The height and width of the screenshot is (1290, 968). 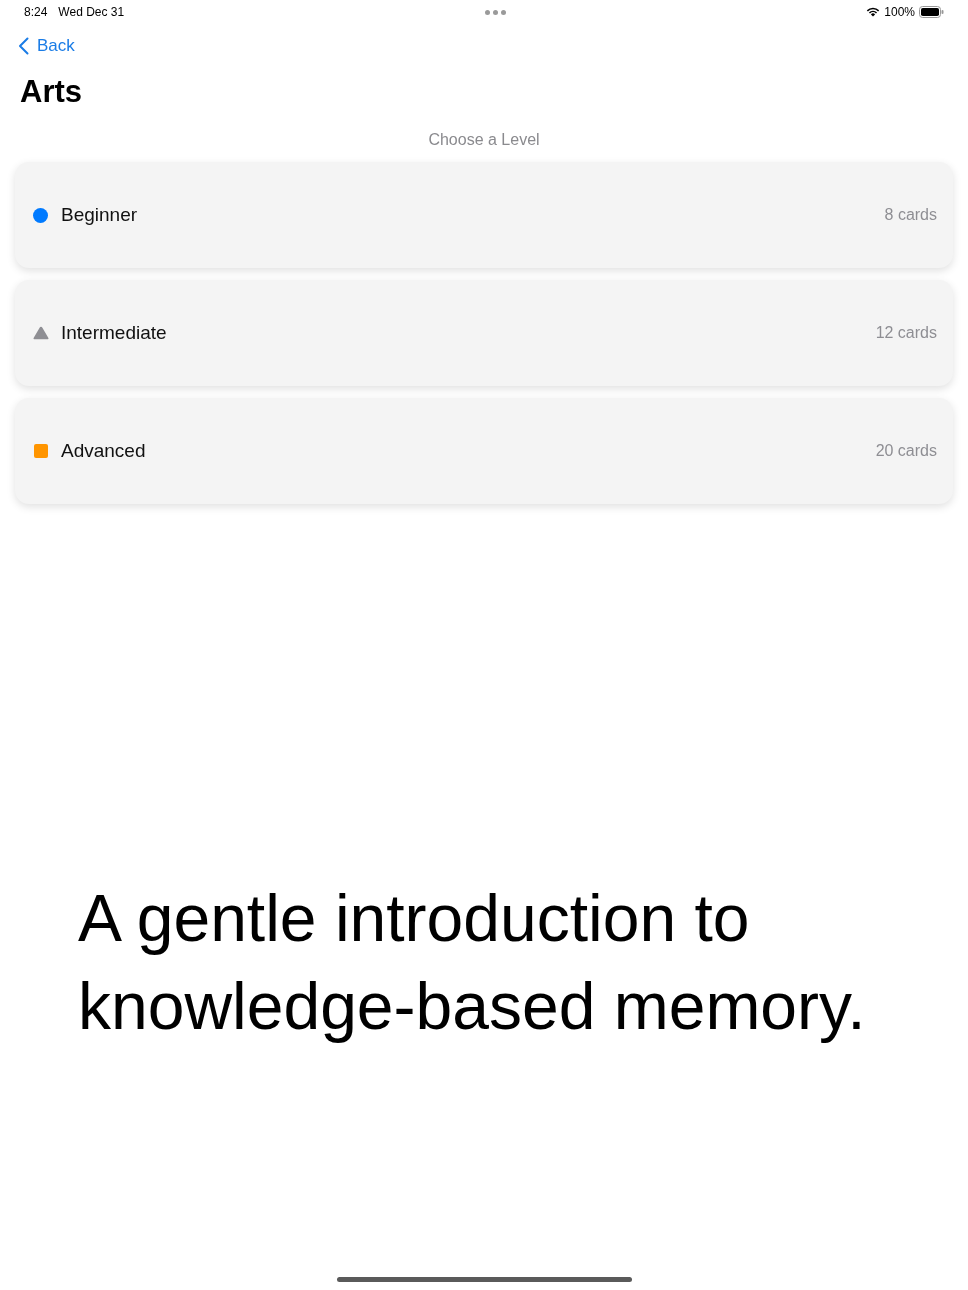 I want to click on back-button: Back, so click(x=46, y=46).